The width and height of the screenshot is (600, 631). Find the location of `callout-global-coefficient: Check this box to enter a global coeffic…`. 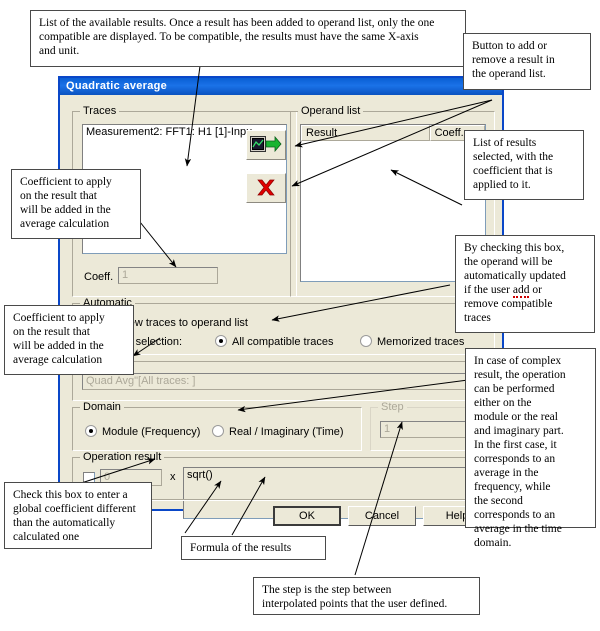

callout-global-coefficient: Check this box to enter a global coeffic… is located at coordinates (78, 515).